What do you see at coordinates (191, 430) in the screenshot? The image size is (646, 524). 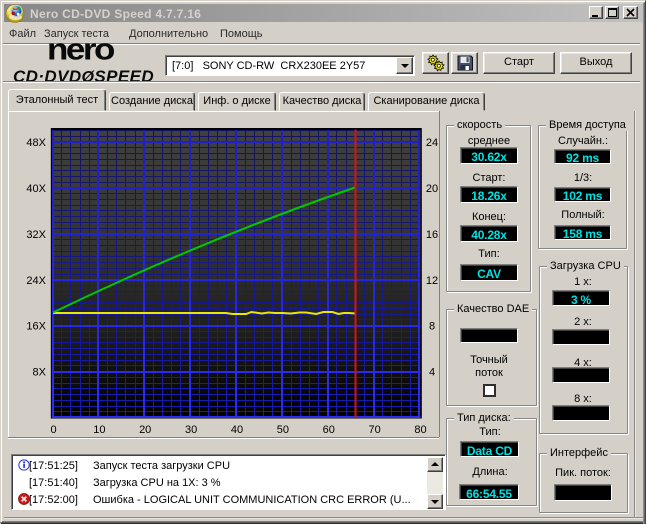 I see `svg-text: 30` at bounding box center [191, 430].